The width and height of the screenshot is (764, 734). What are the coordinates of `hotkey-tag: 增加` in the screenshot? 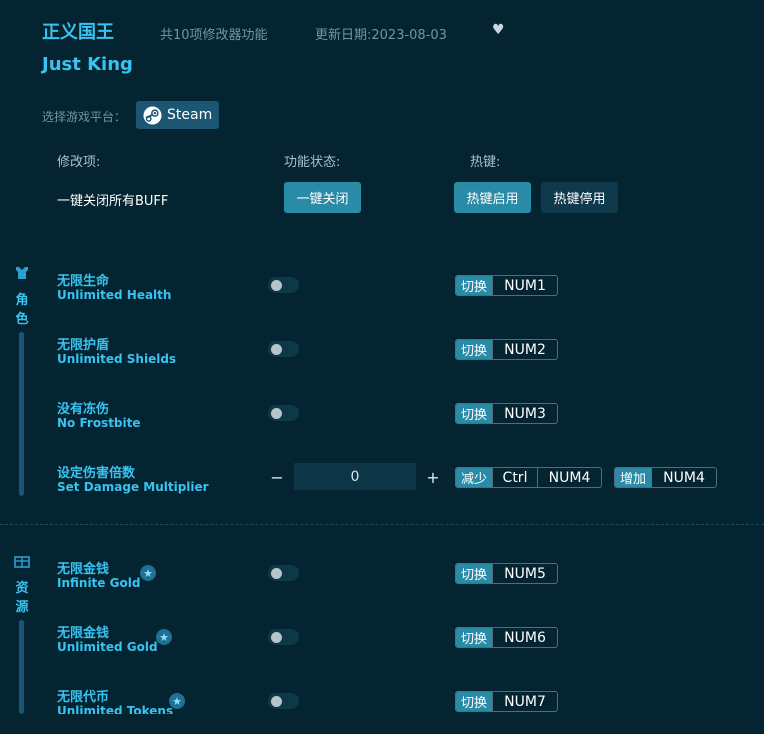 It's located at (633, 477).